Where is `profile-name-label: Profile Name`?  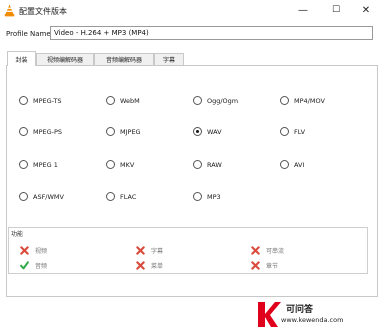 profile-name-label: Profile Name is located at coordinates (28, 34).